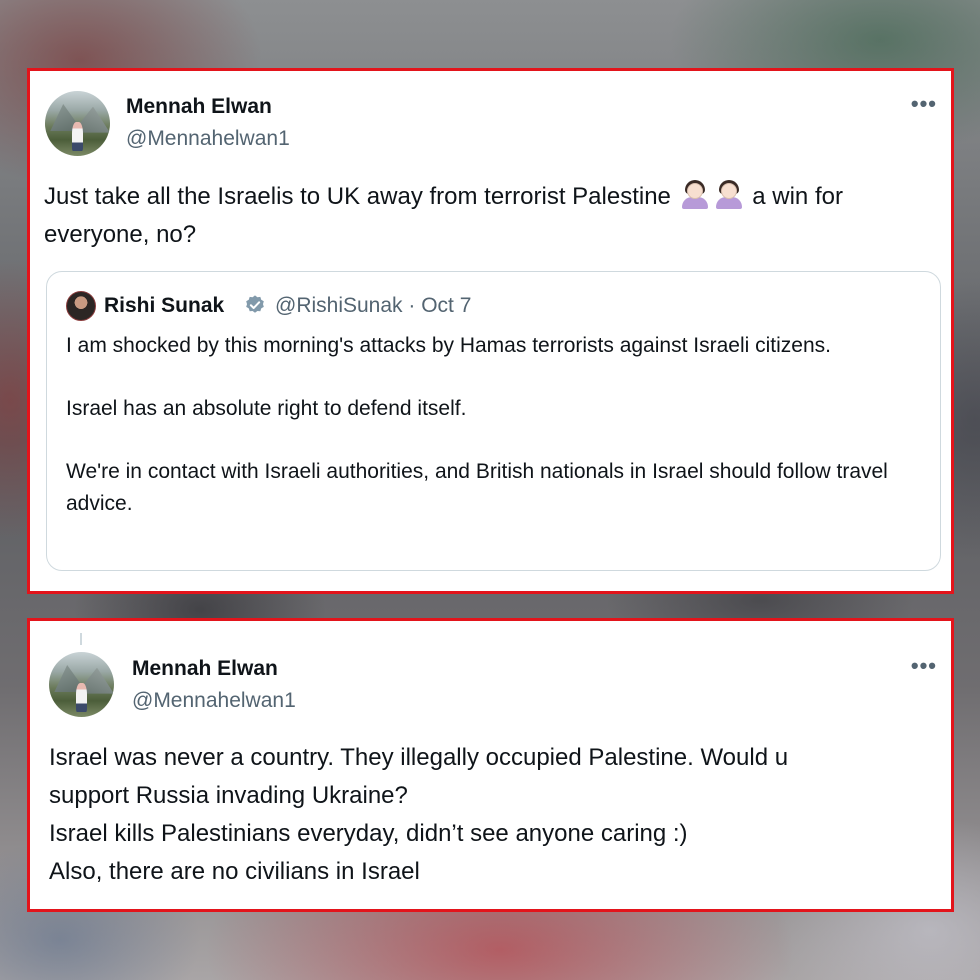 This screenshot has height=980, width=980. What do you see at coordinates (234, 871) in the screenshot?
I see `tweet-line: Also, there are no civilians in Israel` at bounding box center [234, 871].